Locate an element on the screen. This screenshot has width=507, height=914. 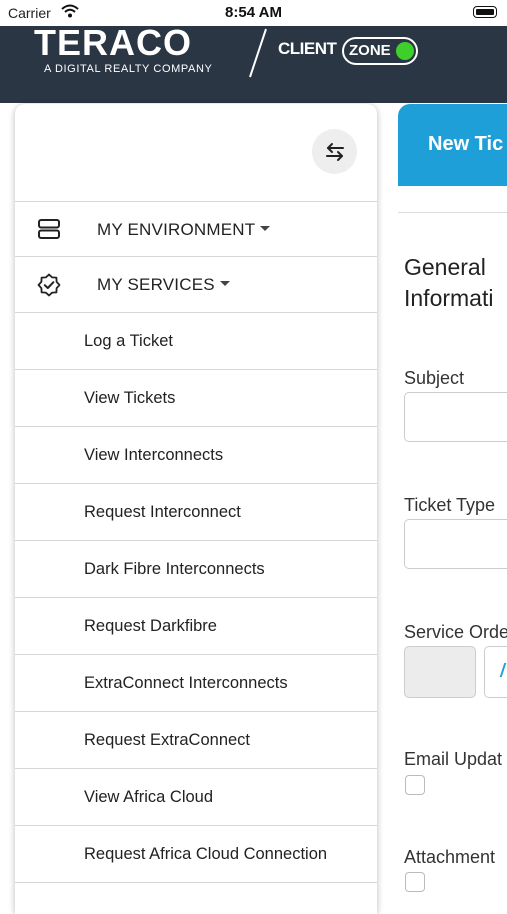
menu-item-label: ExtraConnect Interconnects is located at coordinates (186, 683).